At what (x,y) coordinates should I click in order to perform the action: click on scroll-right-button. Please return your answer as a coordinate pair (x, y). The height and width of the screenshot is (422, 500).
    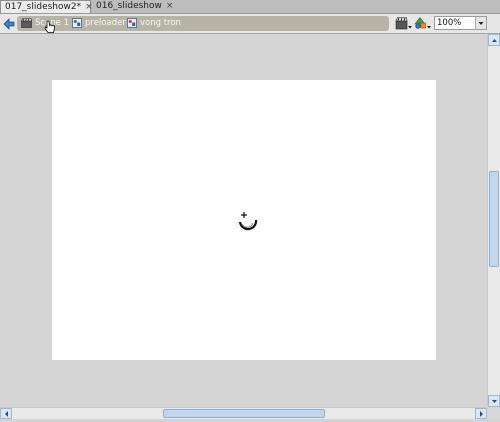
    Looking at the image, I should click on (481, 413).